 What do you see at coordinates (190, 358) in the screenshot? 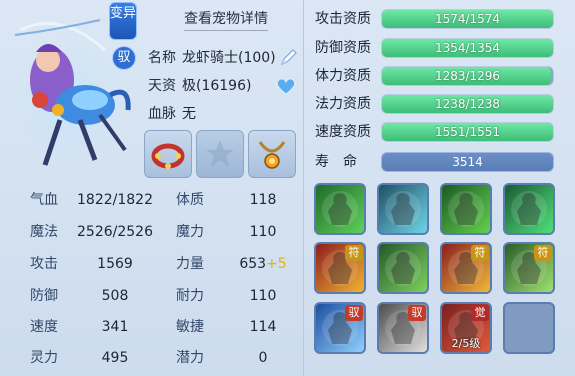
I see `attr-label-right: 潜力` at bounding box center [190, 358].